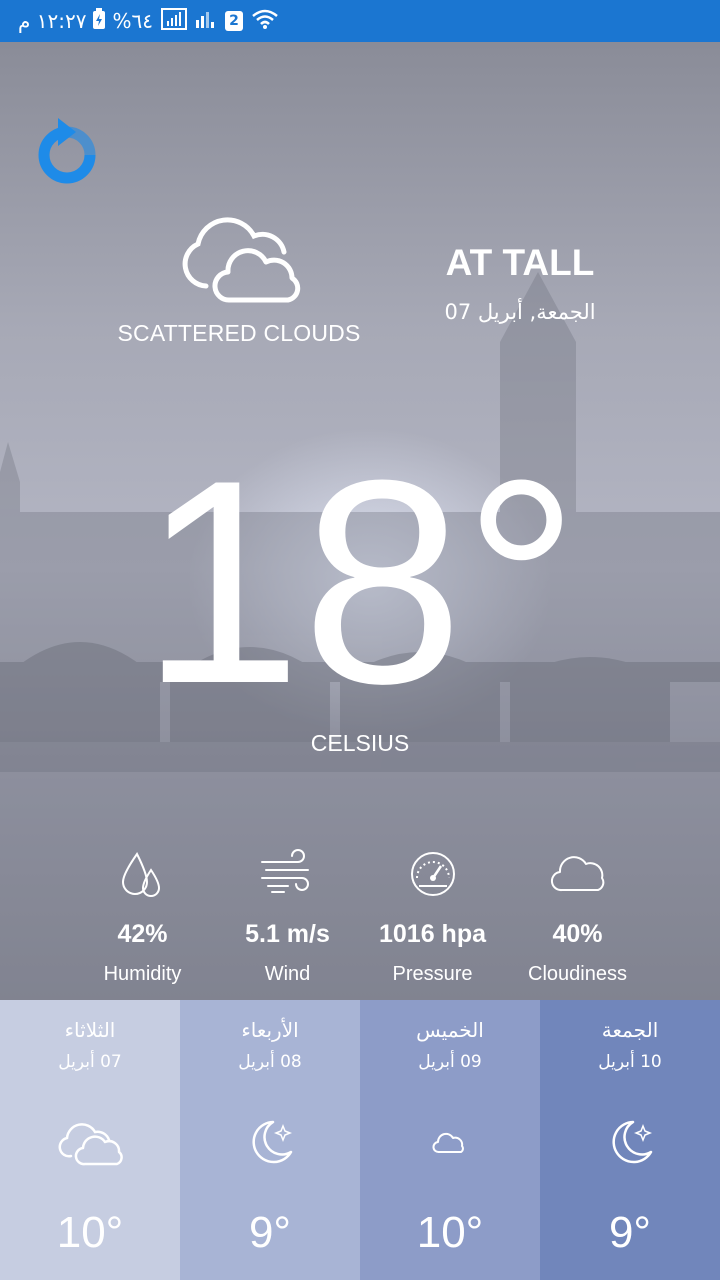  Describe the element at coordinates (142, 918) in the screenshot. I see `stat-humidity: 42% Humidity` at that location.